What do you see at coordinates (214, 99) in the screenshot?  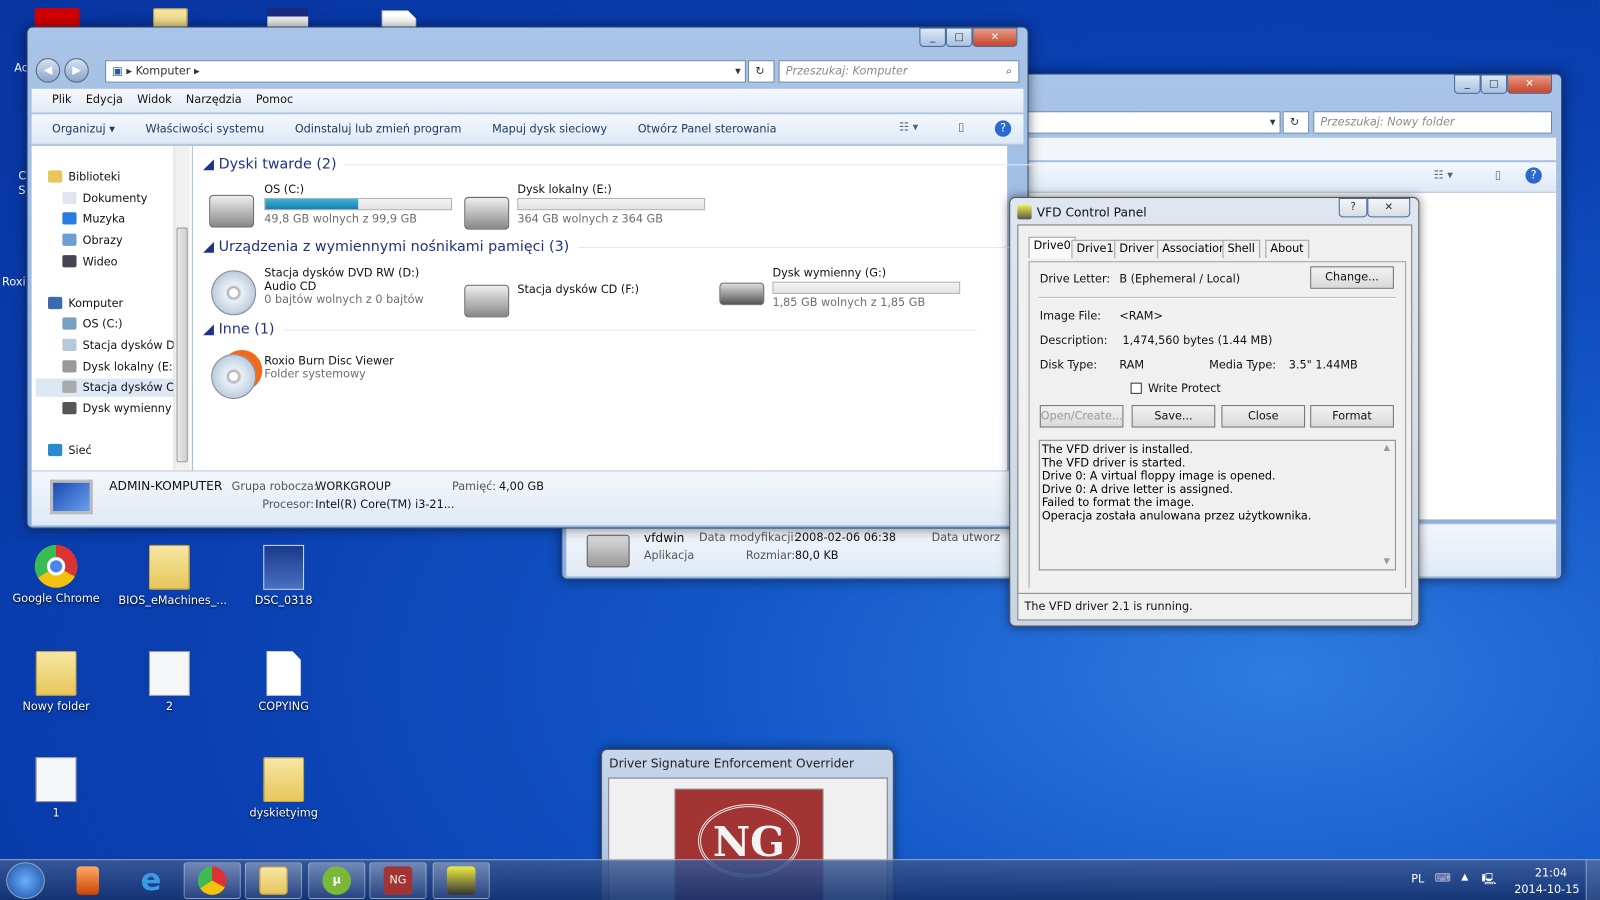 I see `menu-narzedzia: Narzędzia` at bounding box center [214, 99].